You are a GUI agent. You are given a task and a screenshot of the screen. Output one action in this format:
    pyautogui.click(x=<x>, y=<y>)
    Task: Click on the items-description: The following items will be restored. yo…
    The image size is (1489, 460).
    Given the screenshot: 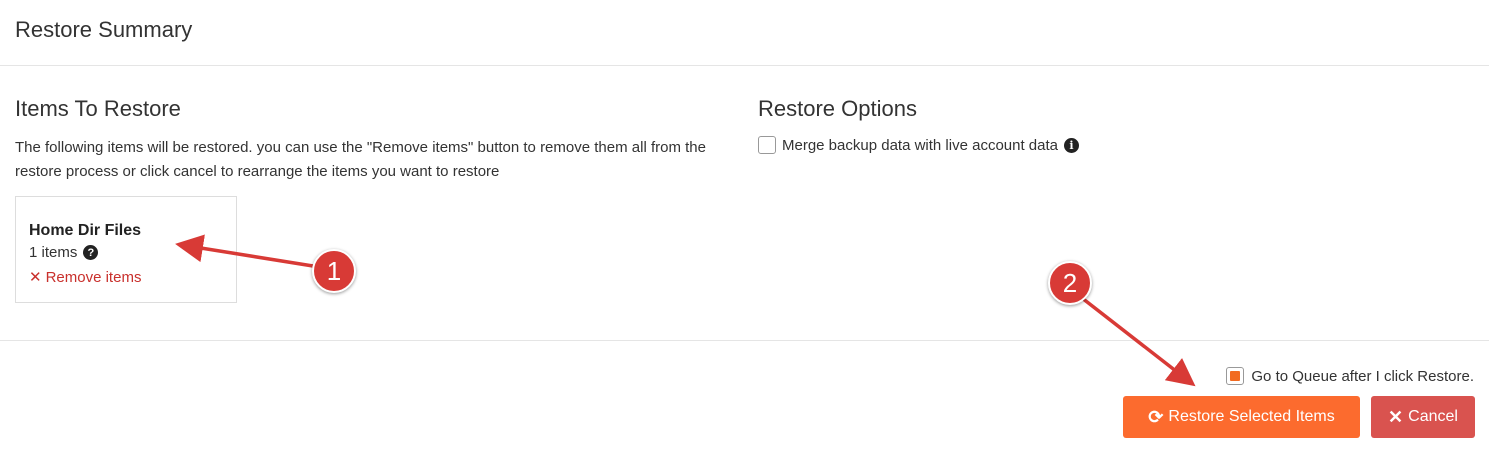 What is the action you would take?
    pyautogui.click(x=360, y=159)
    